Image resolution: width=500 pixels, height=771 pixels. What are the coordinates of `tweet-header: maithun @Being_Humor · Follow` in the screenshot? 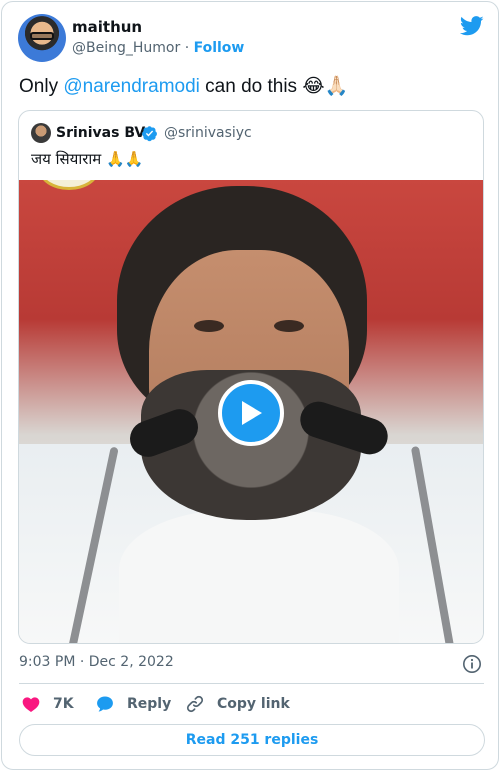 It's located at (251, 38).